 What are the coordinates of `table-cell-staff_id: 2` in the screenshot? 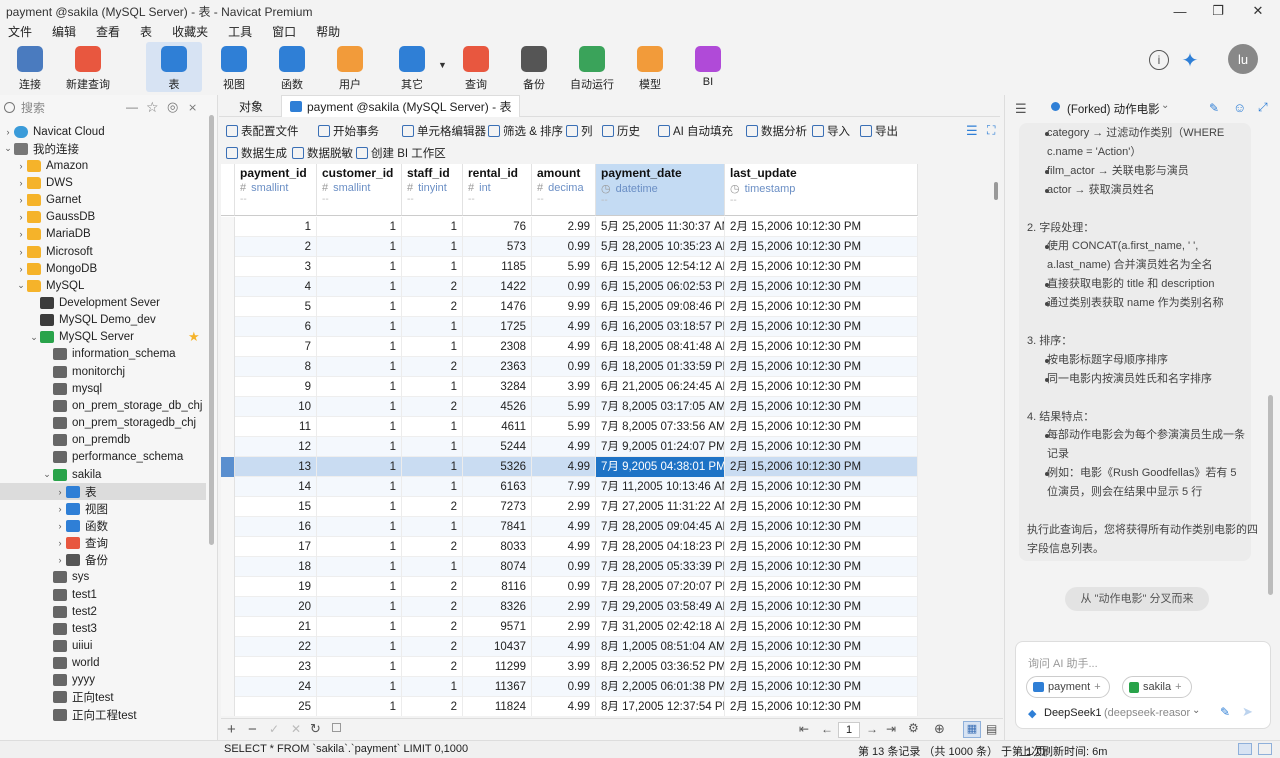 It's located at (432, 367).